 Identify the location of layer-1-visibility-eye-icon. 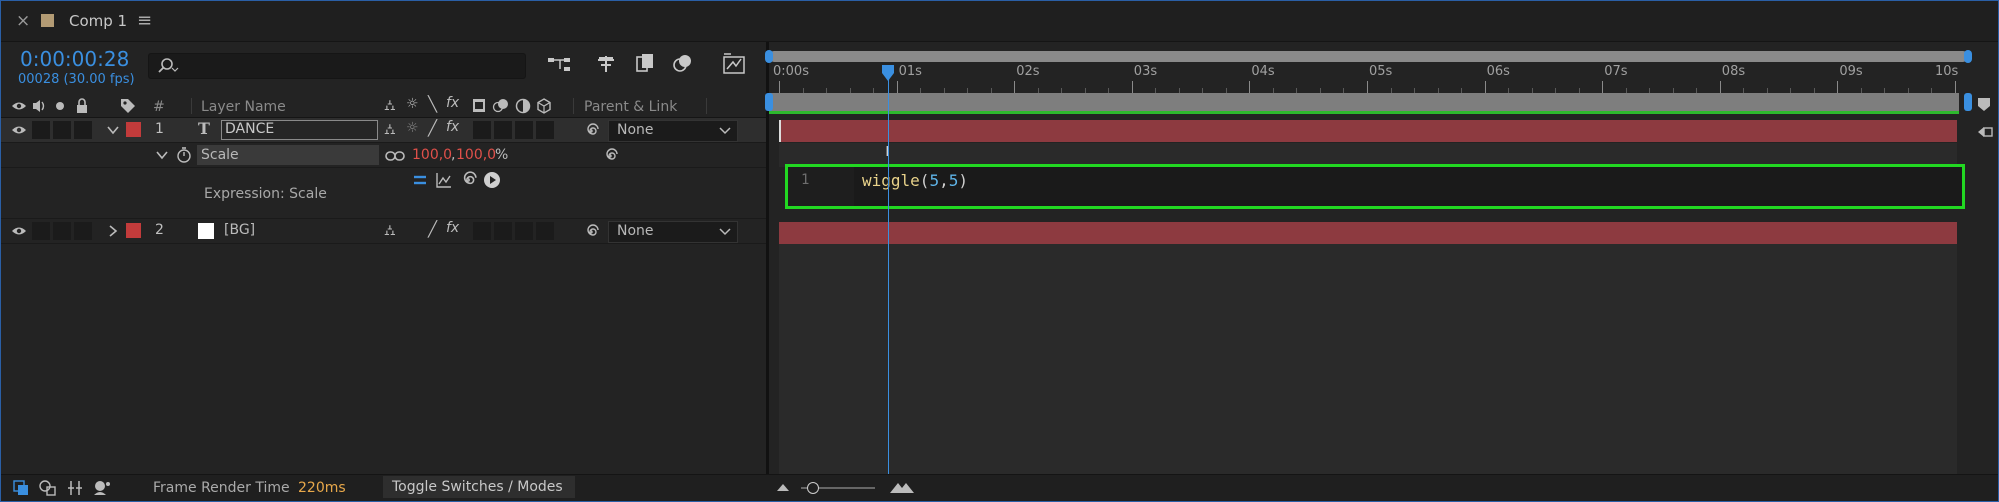
(19, 130).